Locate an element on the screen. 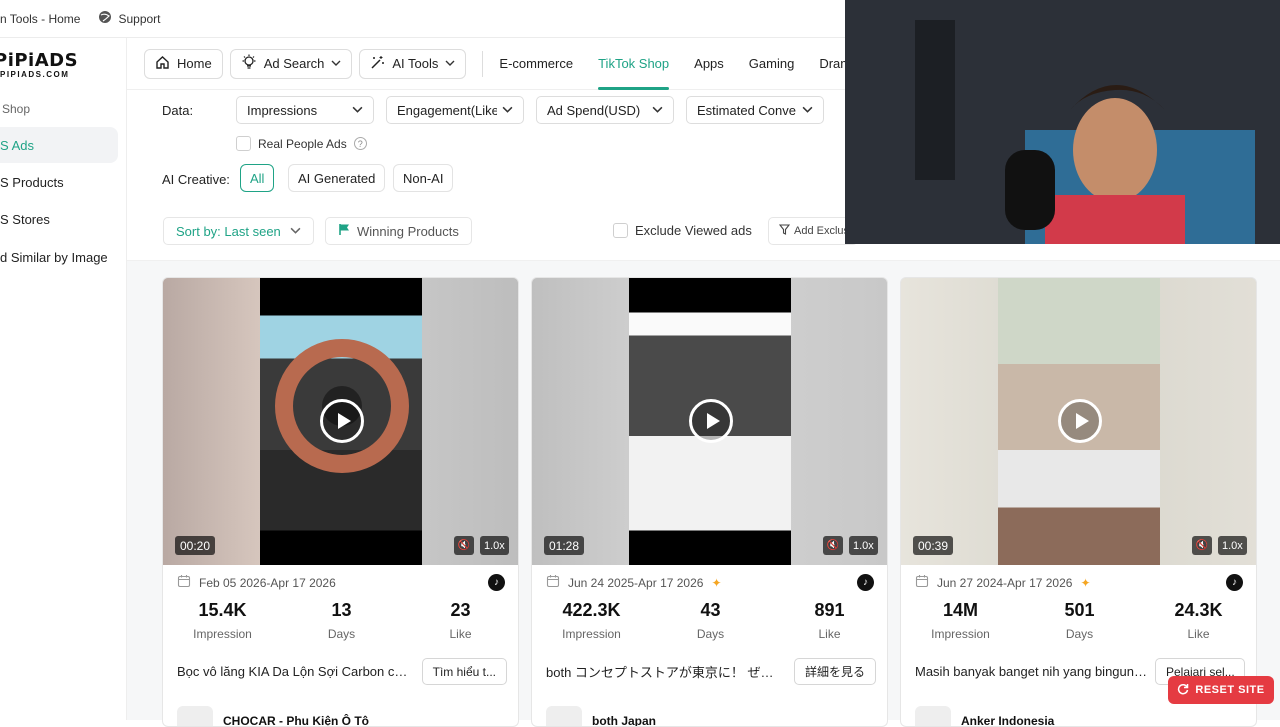  sidebar-item-products: S Products is located at coordinates (59, 182).